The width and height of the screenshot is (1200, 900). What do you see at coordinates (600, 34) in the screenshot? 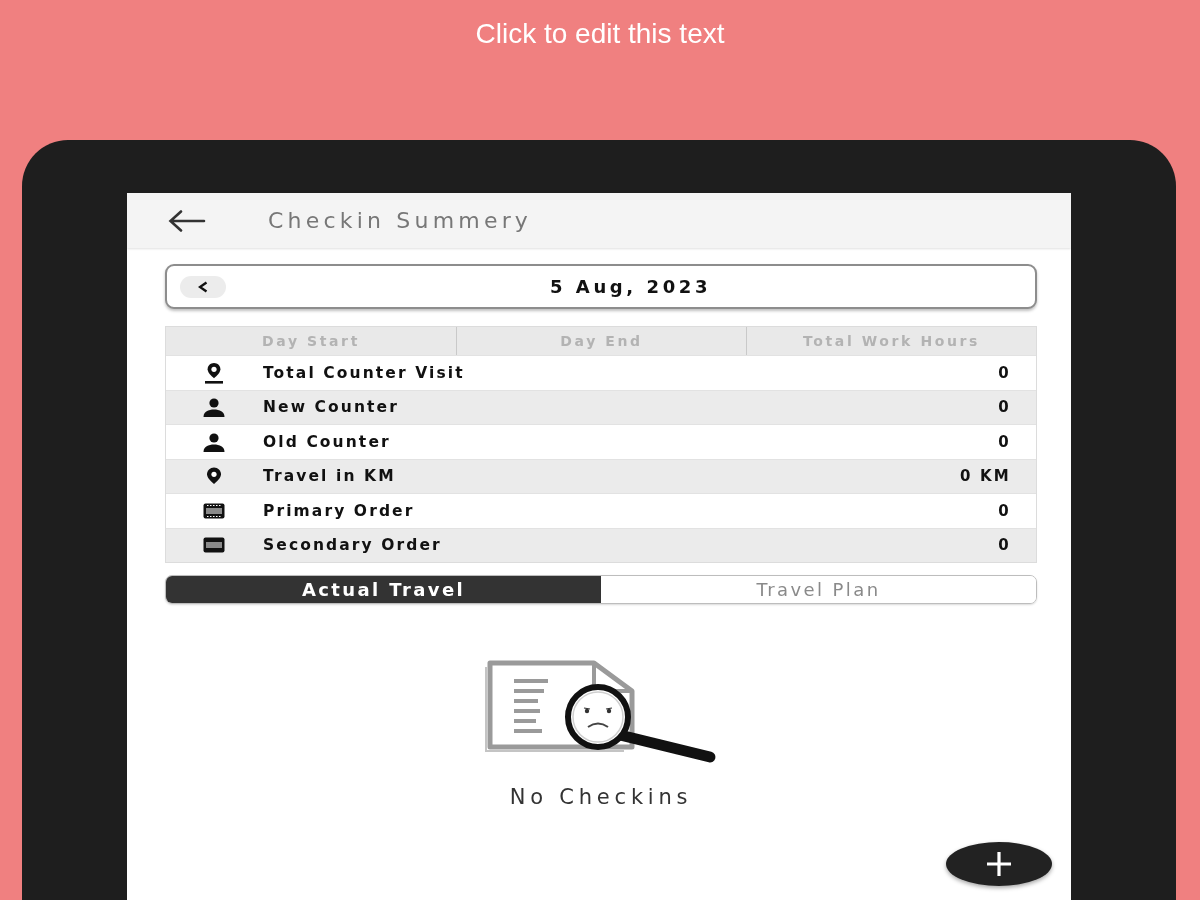
I see `caption-text: Click to edit this text` at bounding box center [600, 34].